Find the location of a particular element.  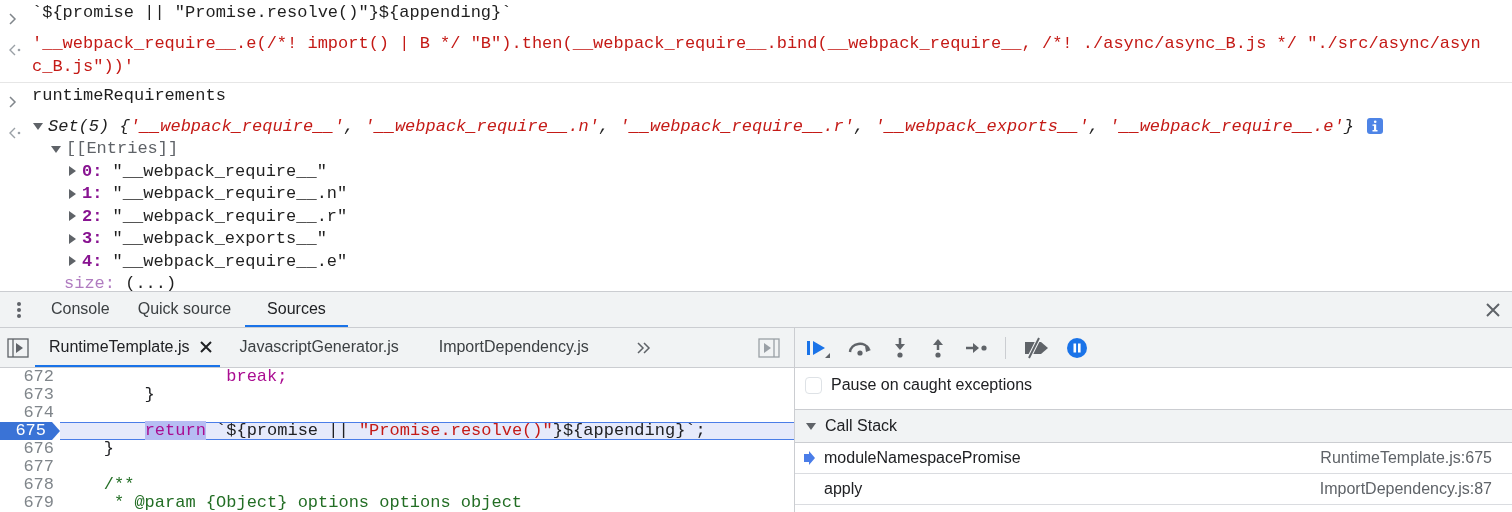

frame-name: apply is located at coordinates (843, 489).